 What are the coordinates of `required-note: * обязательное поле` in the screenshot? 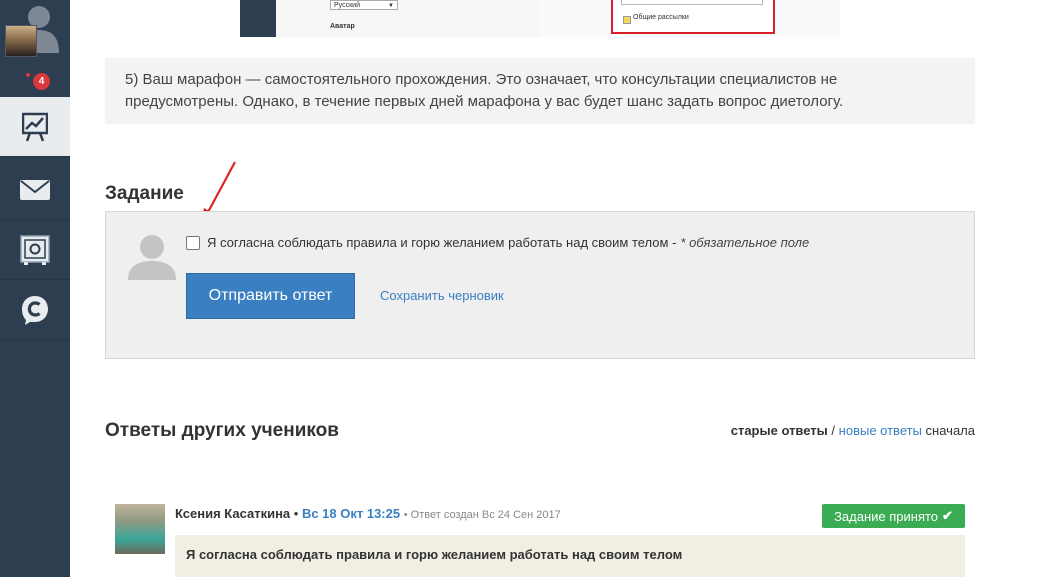 It's located at (745, 242).